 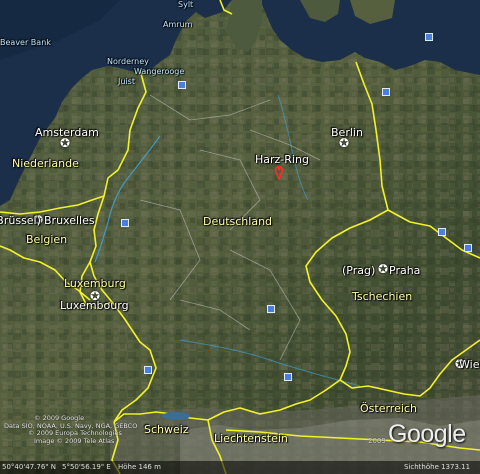 I want to click on longitude-readout: 5°50'56.19" E, so click(x=86, y=467).